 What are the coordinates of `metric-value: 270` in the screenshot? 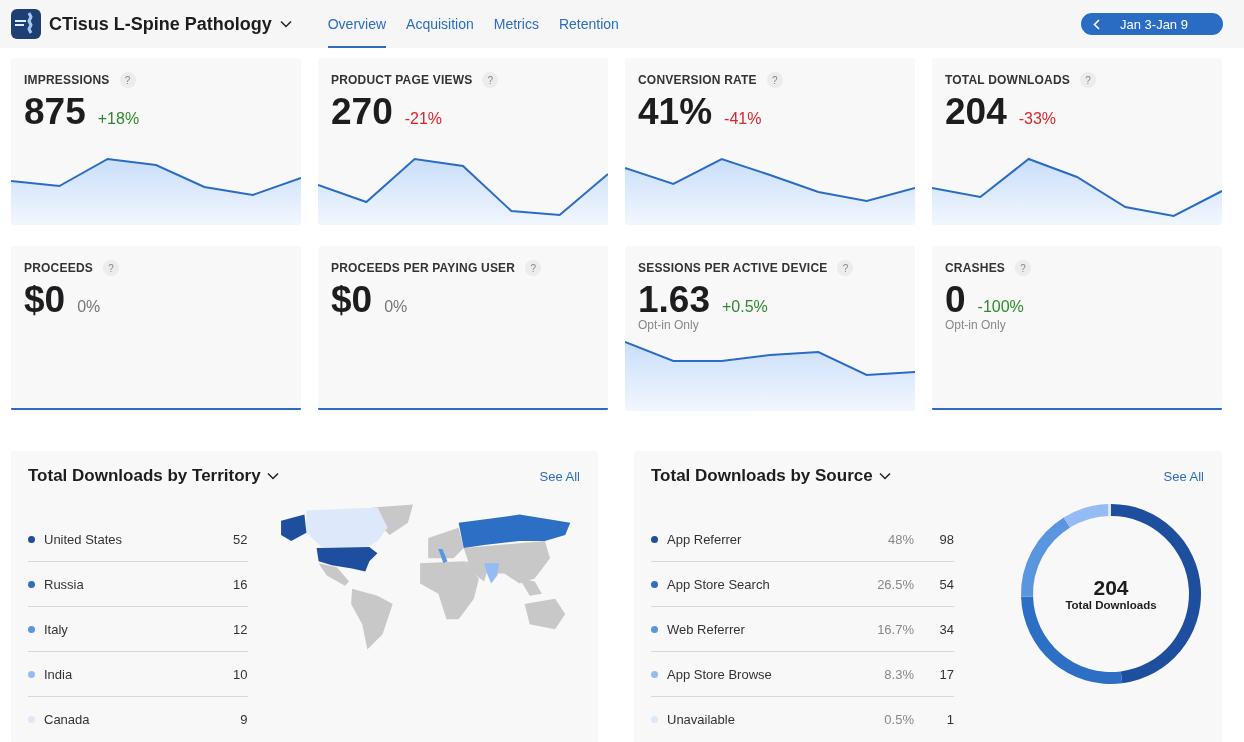 It's located at (362, 112).